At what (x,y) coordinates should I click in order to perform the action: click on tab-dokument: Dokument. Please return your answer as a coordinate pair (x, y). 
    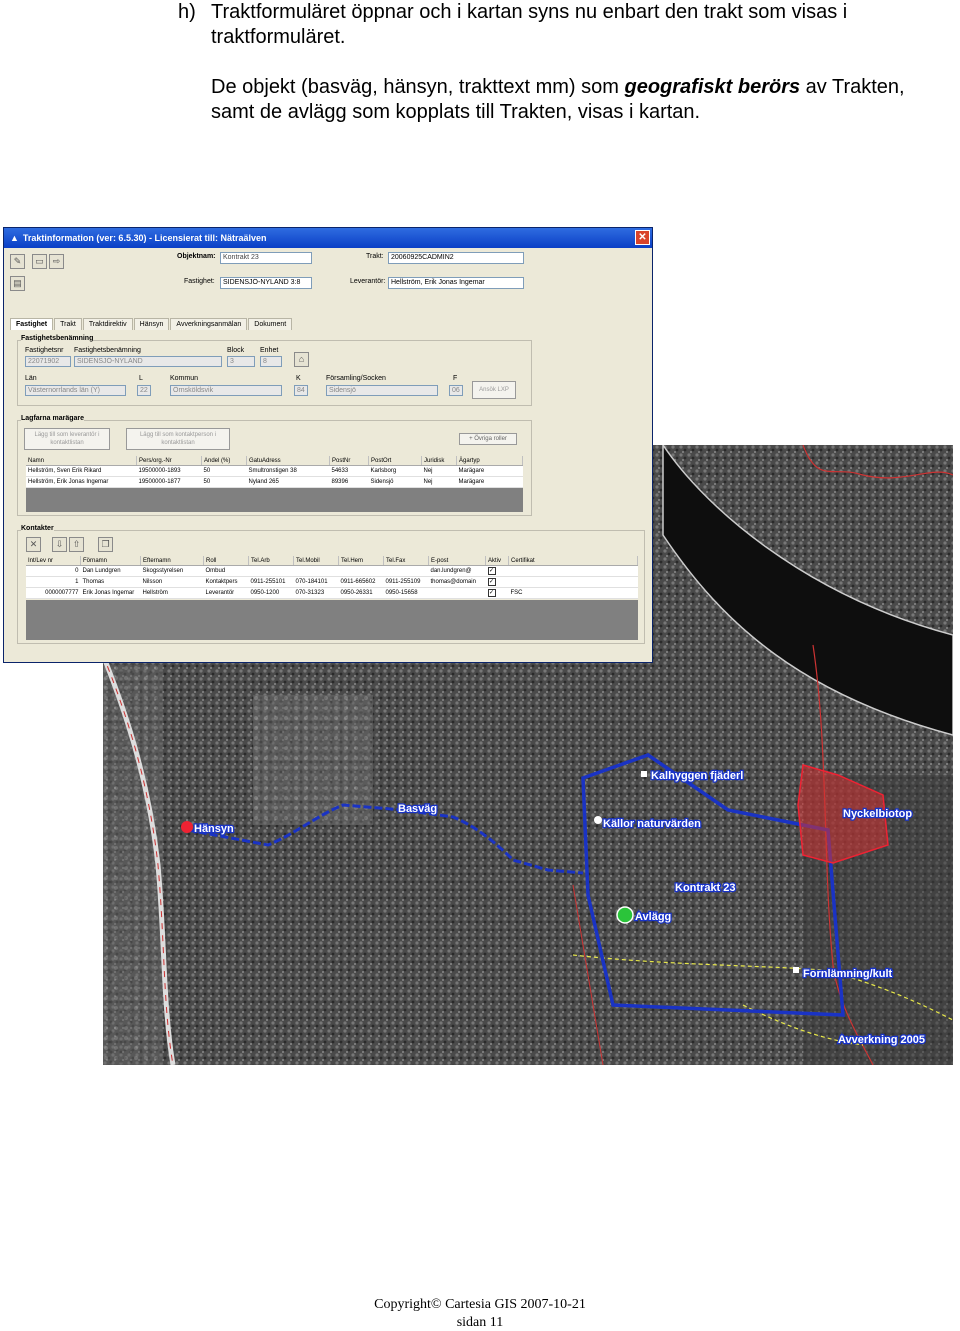
    Looking at the image, I should click on (270, 324).